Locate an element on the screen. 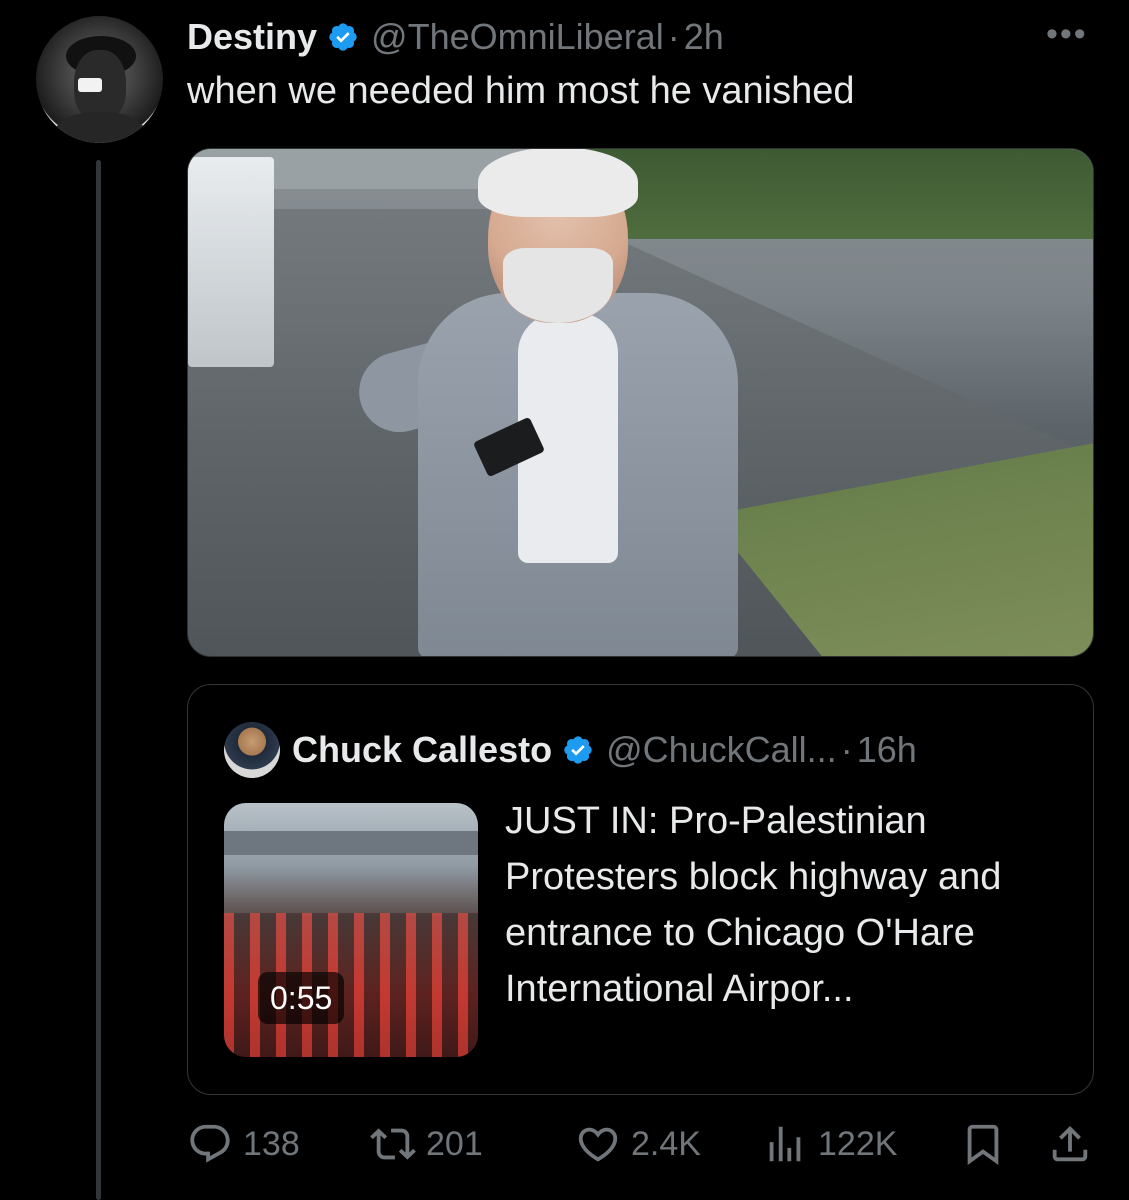 The height and width of the screenshot is (1200, 1129). media-beard is located at coordinates (558, 285).